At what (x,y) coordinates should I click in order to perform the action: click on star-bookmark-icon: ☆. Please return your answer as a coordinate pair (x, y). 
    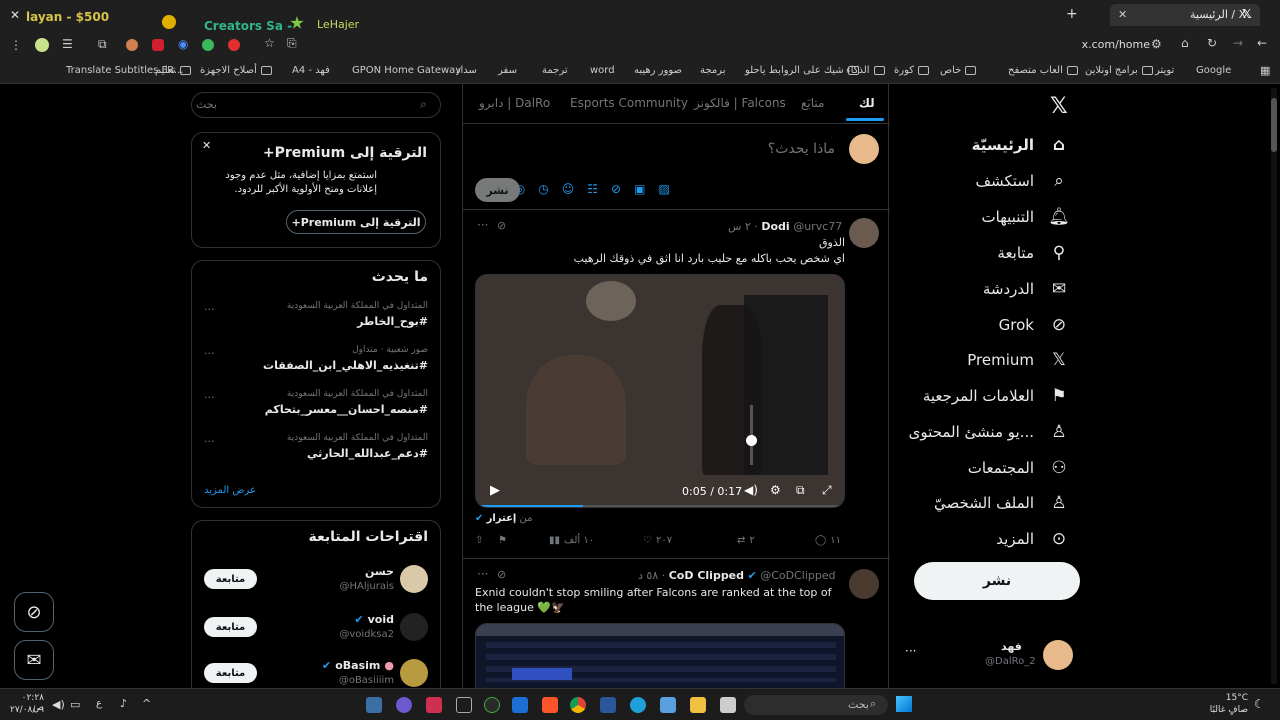
    Looking at the image, I should click on (269, 43).